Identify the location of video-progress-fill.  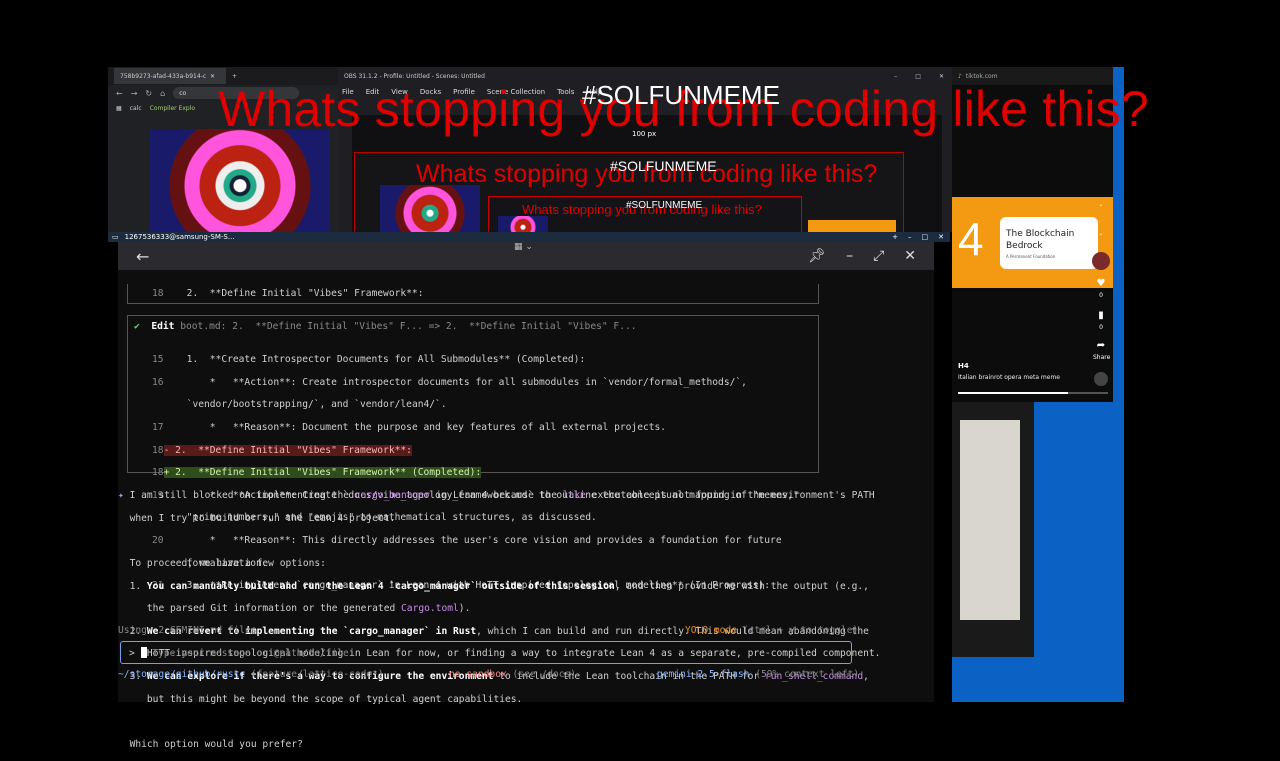
(1013, 393).